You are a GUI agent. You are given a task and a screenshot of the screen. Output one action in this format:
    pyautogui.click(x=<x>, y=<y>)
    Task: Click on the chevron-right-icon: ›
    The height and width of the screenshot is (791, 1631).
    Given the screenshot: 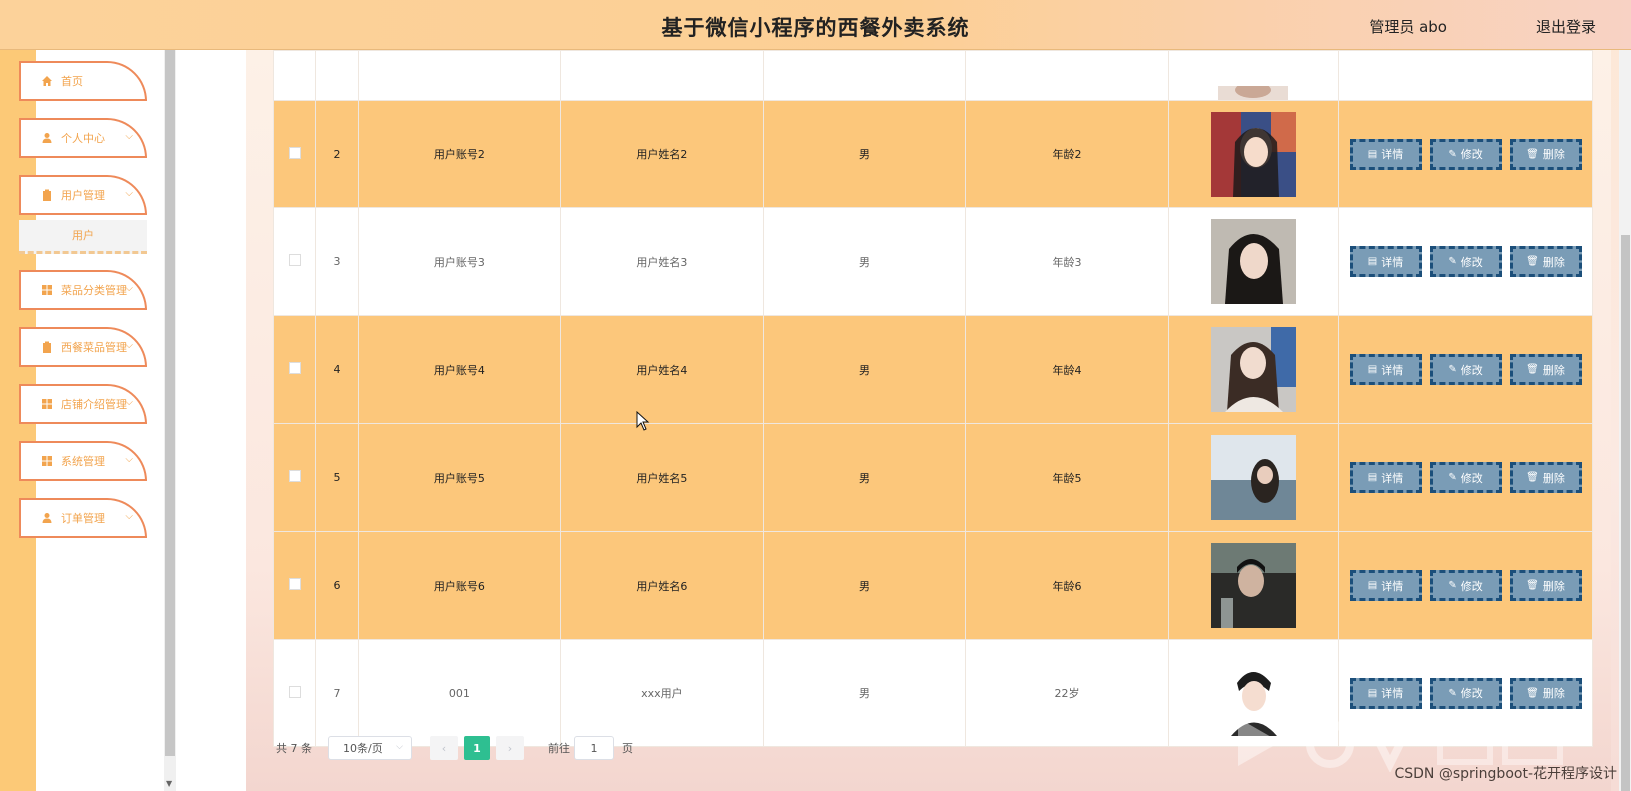 What is the action you would take?
    pyautogui.click(x=510, y=748)
    